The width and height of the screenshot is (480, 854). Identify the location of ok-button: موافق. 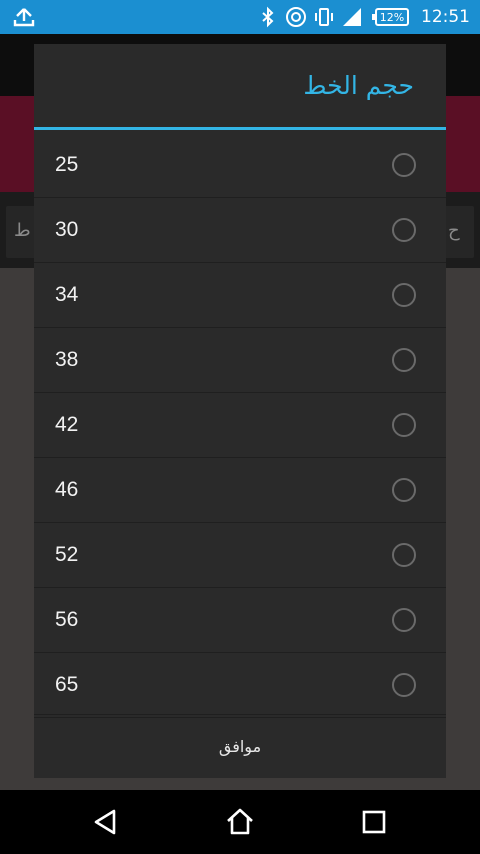
(240, 746).